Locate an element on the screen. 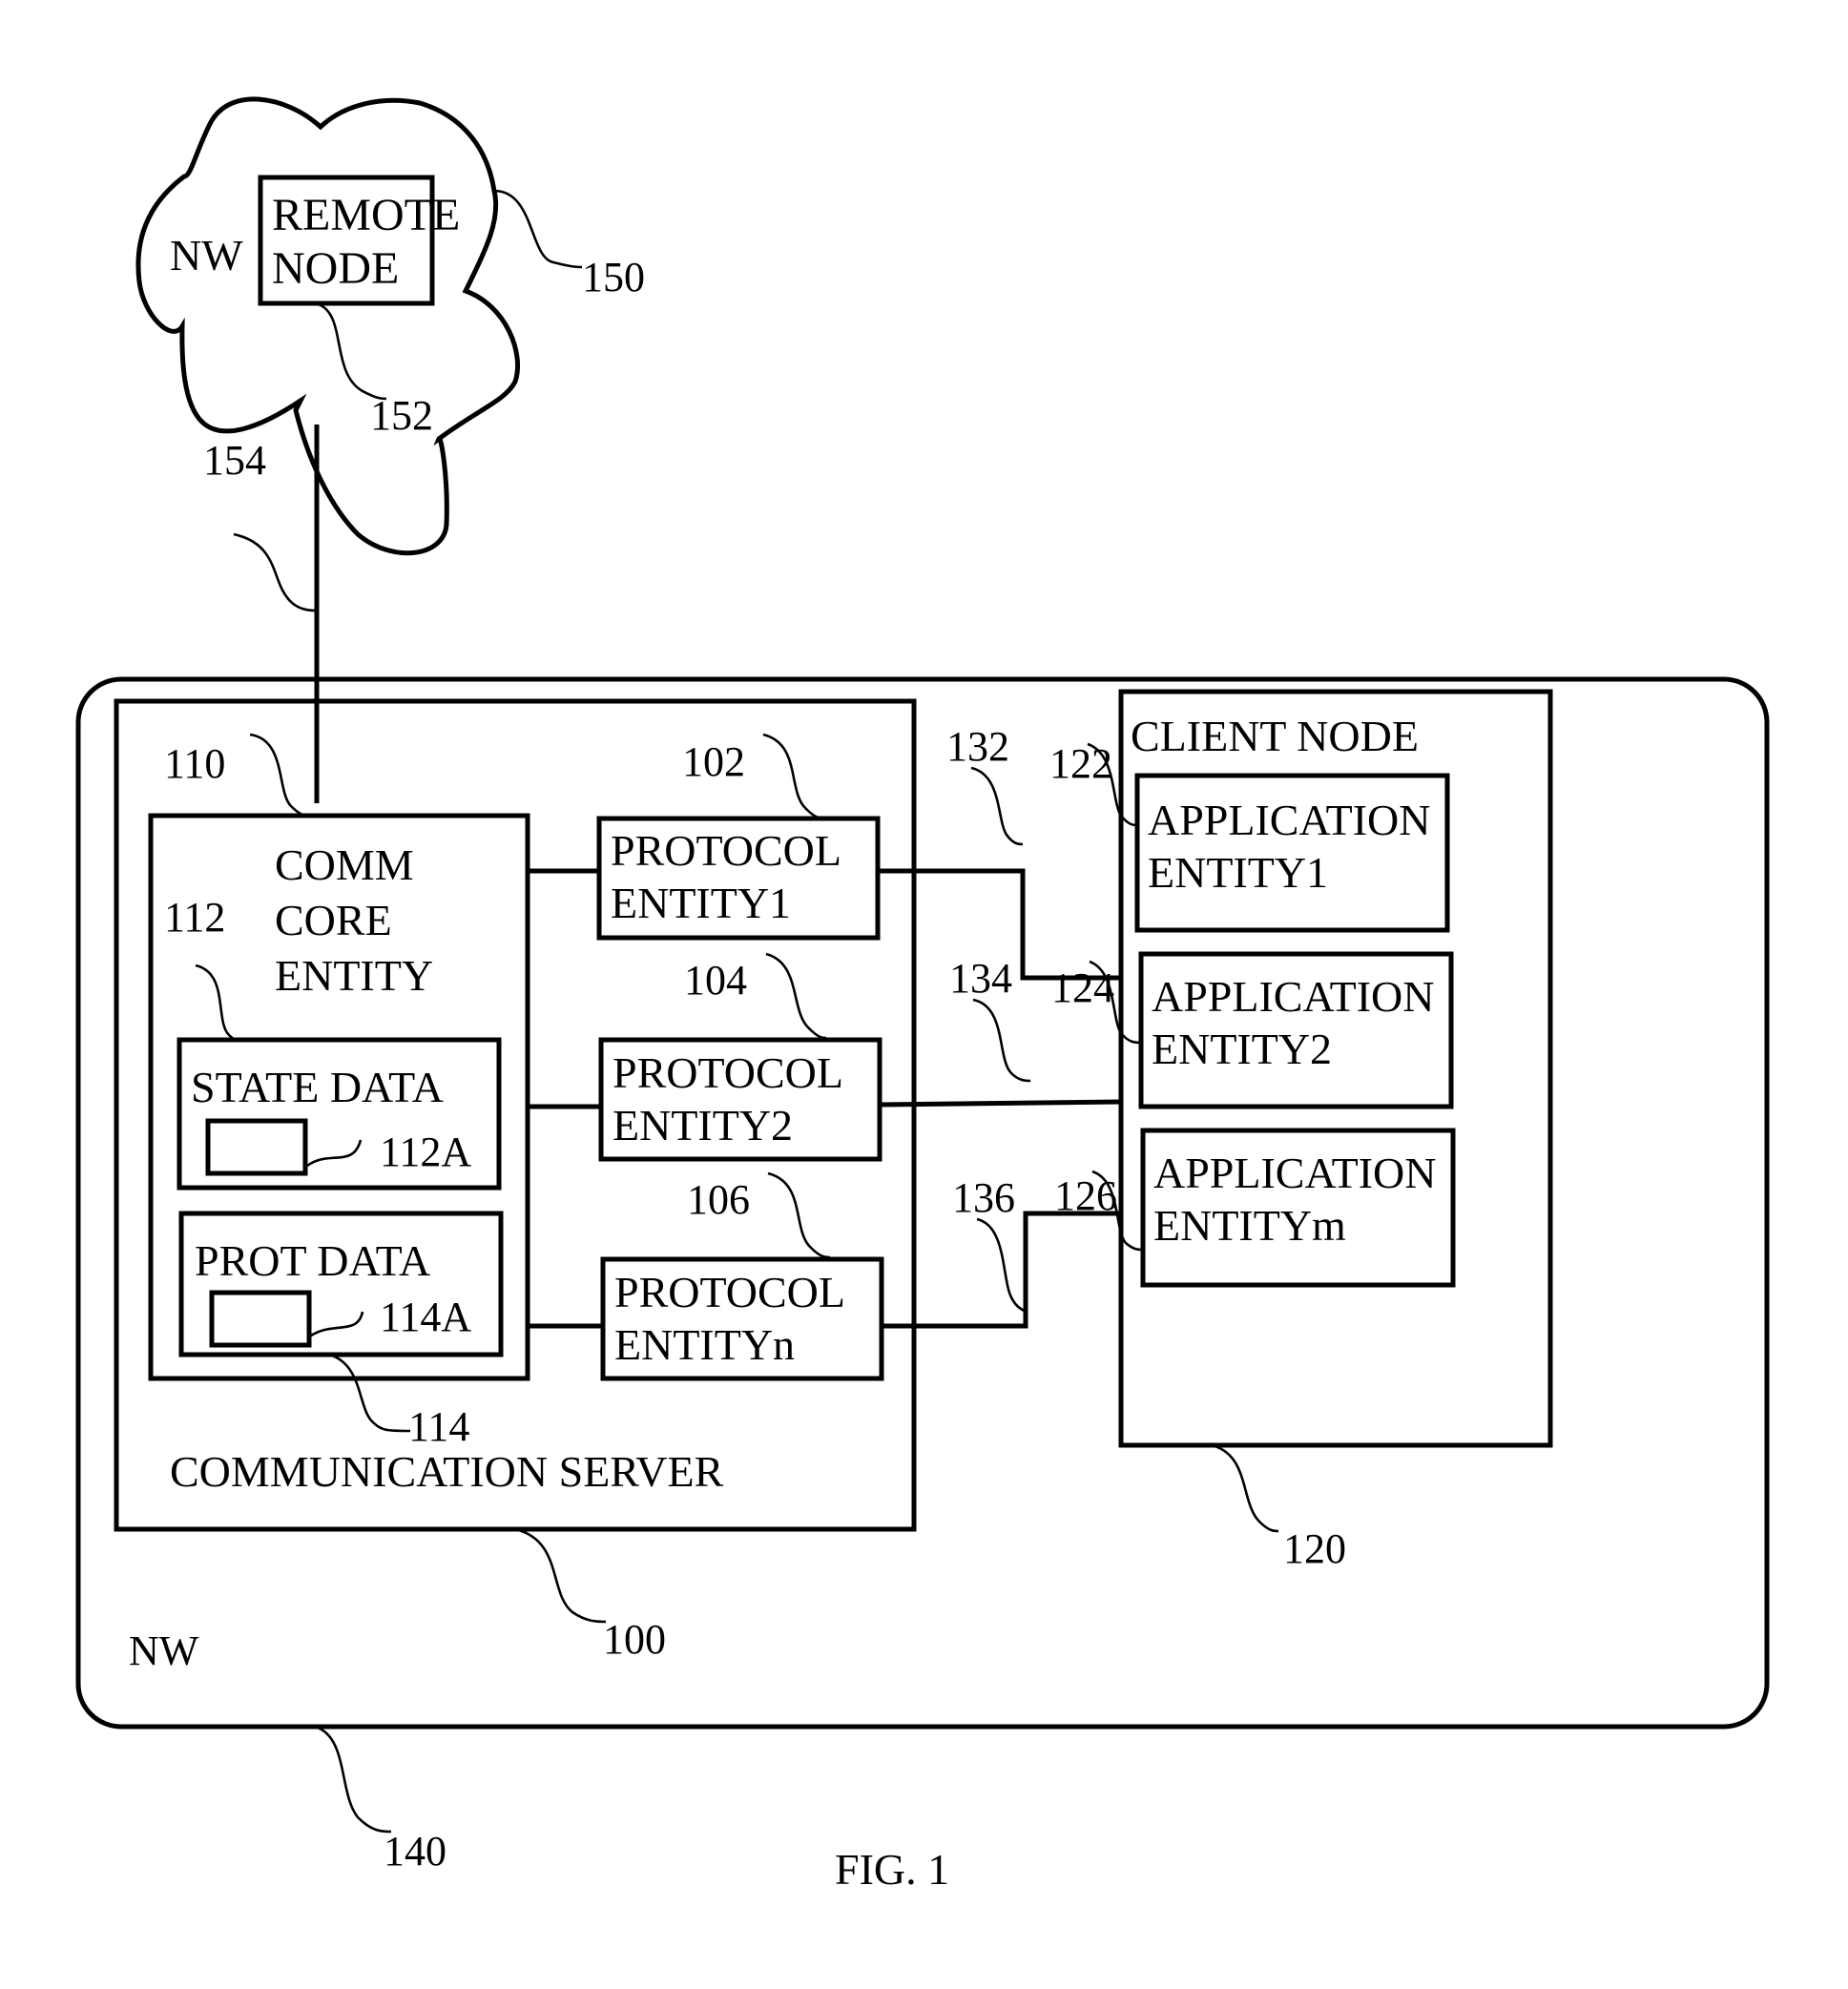 The width and height of the screenshot is (1848, 1989). cloud-outline is located at coordinates (328, 326).